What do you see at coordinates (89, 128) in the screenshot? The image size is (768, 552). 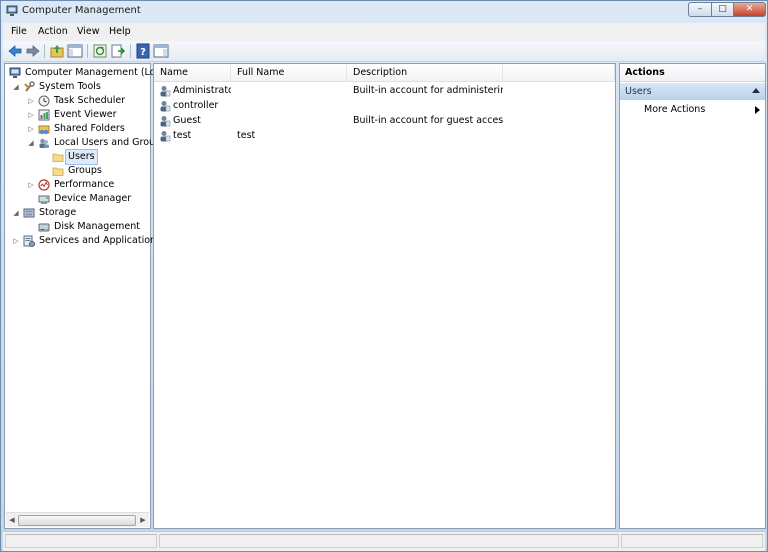 I see `tree-item-label: Shared Folders` at bounding box center [89, 128].